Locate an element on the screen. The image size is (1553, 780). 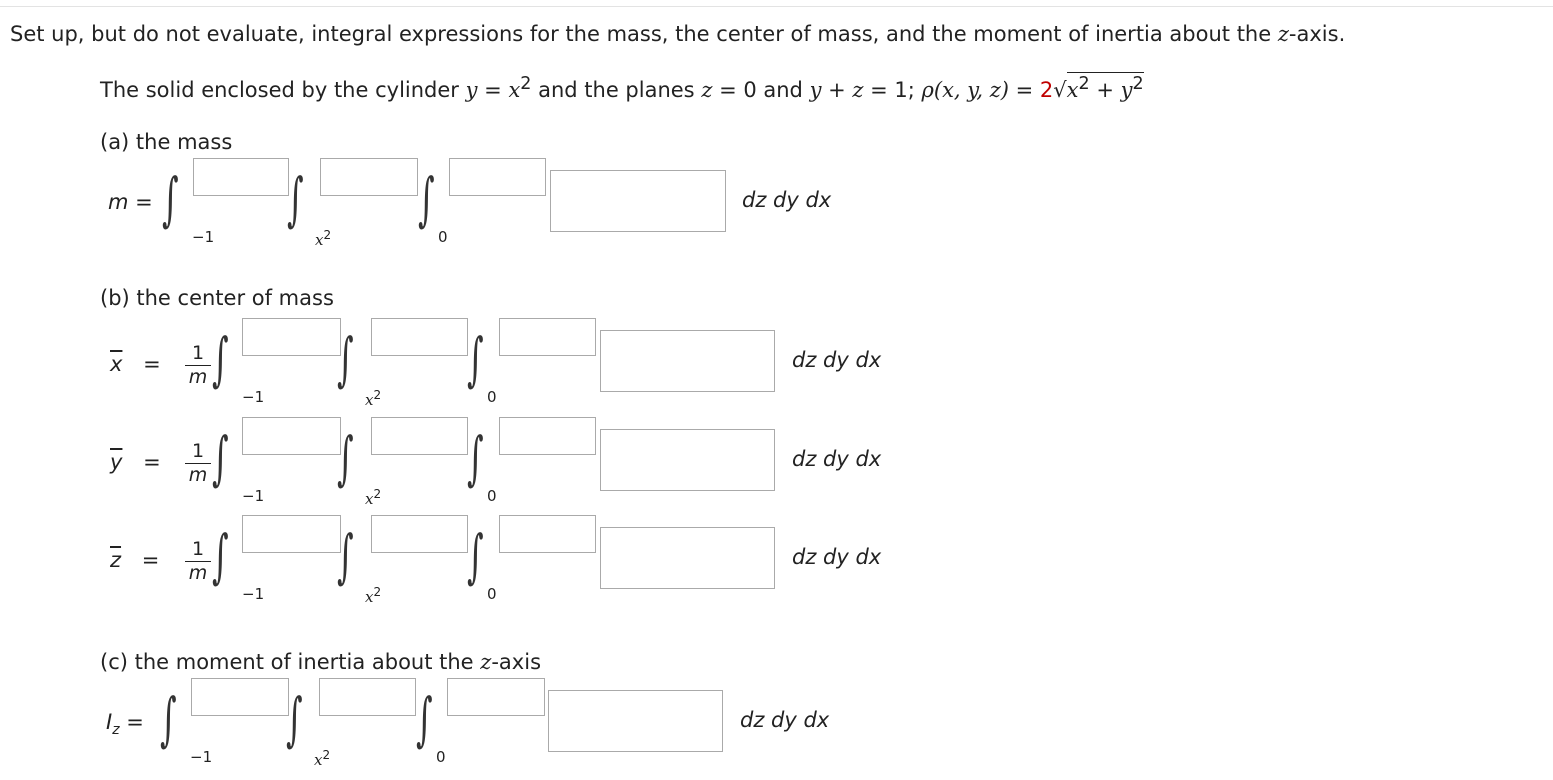
sqrt-expression: √x2 + y2 is located at coordinates (1098, 87).